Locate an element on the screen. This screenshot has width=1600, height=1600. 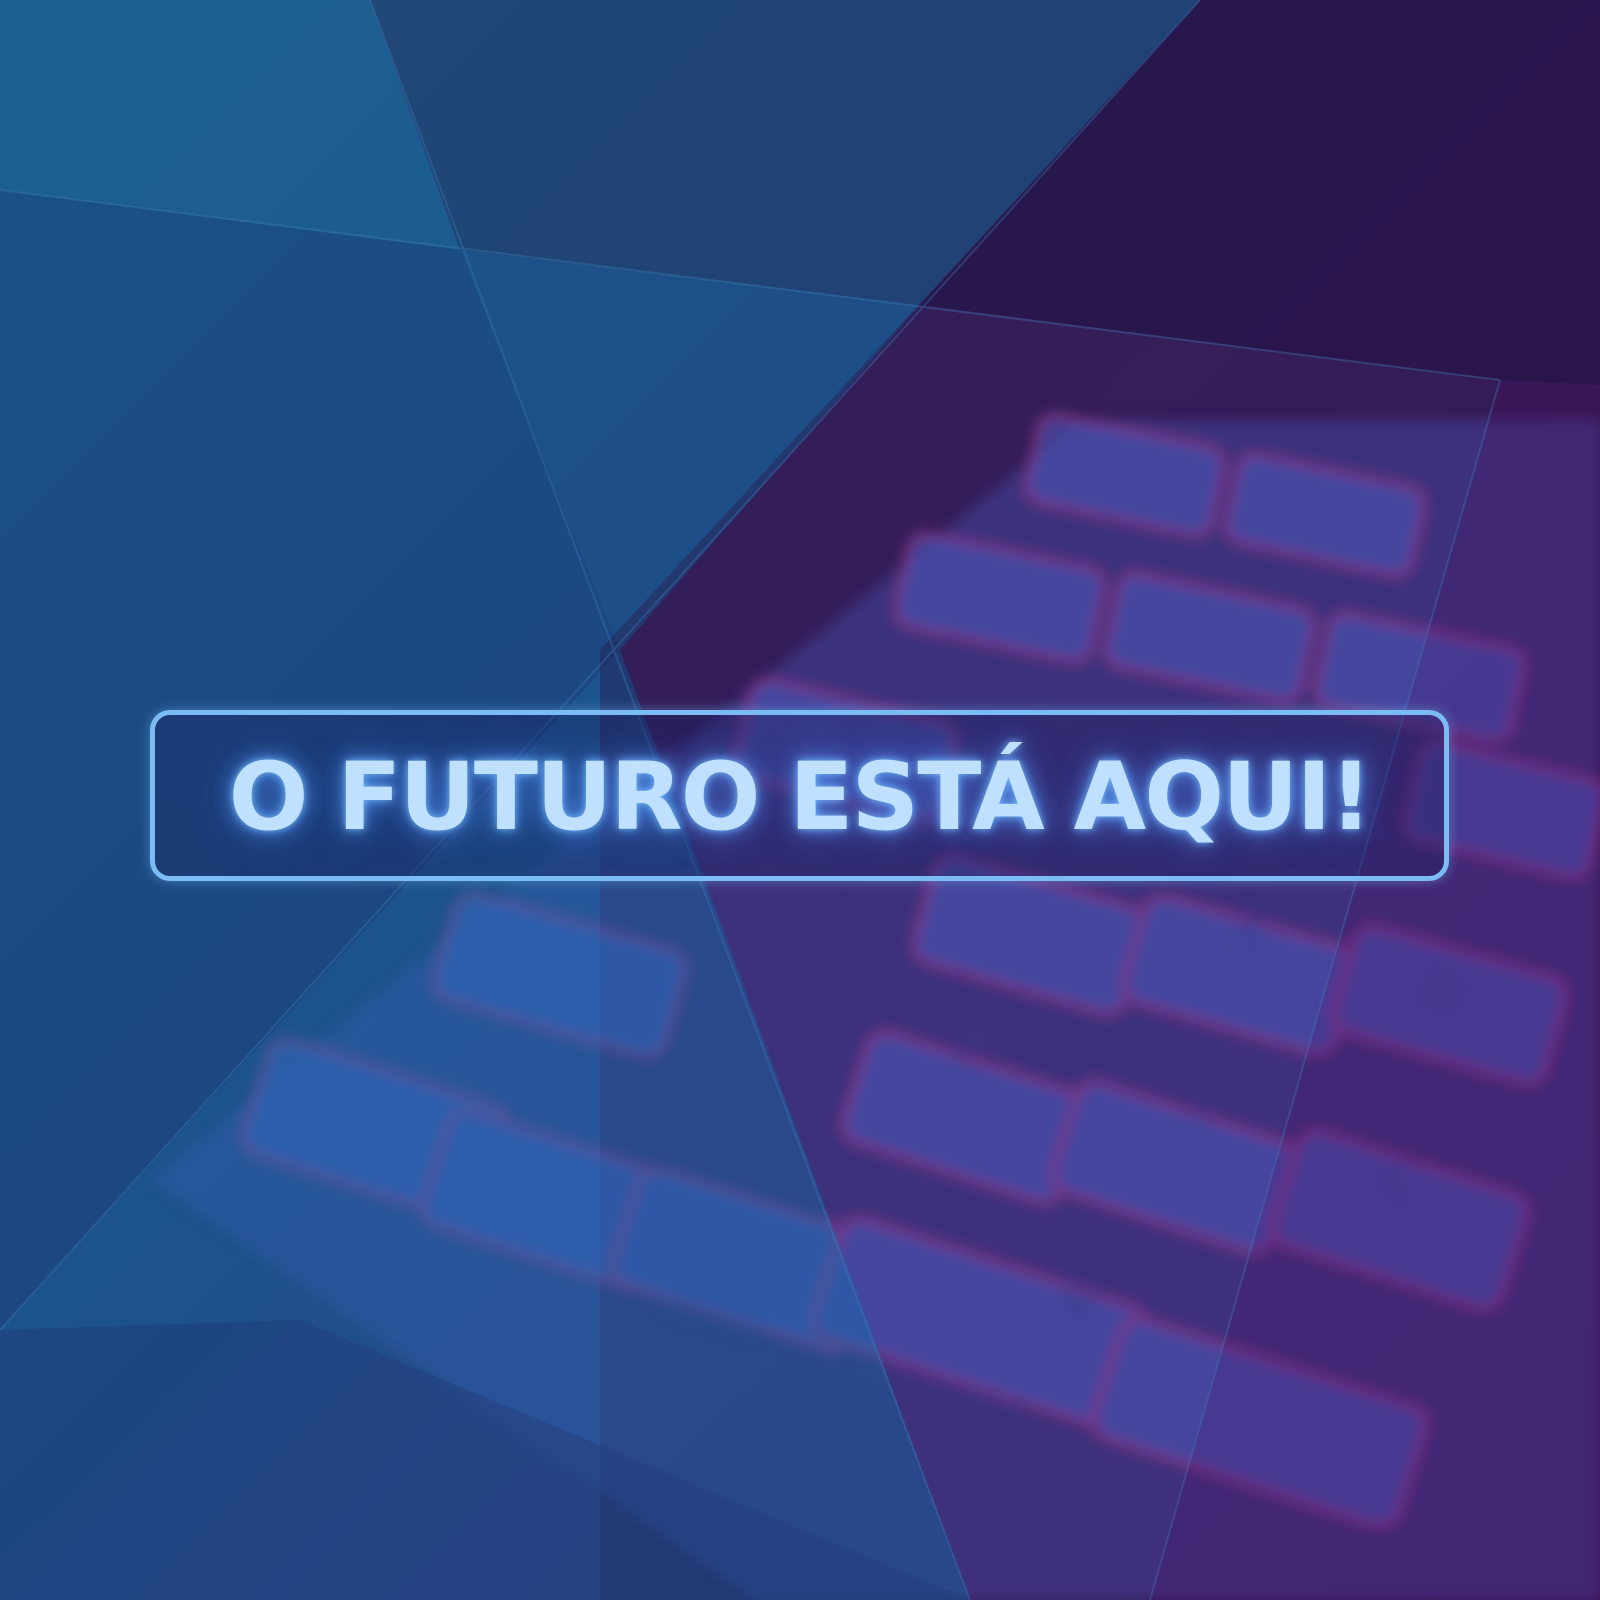
headline-text: O FUTURO ESTÁ AQUI! is located at coordinates (800, 797).